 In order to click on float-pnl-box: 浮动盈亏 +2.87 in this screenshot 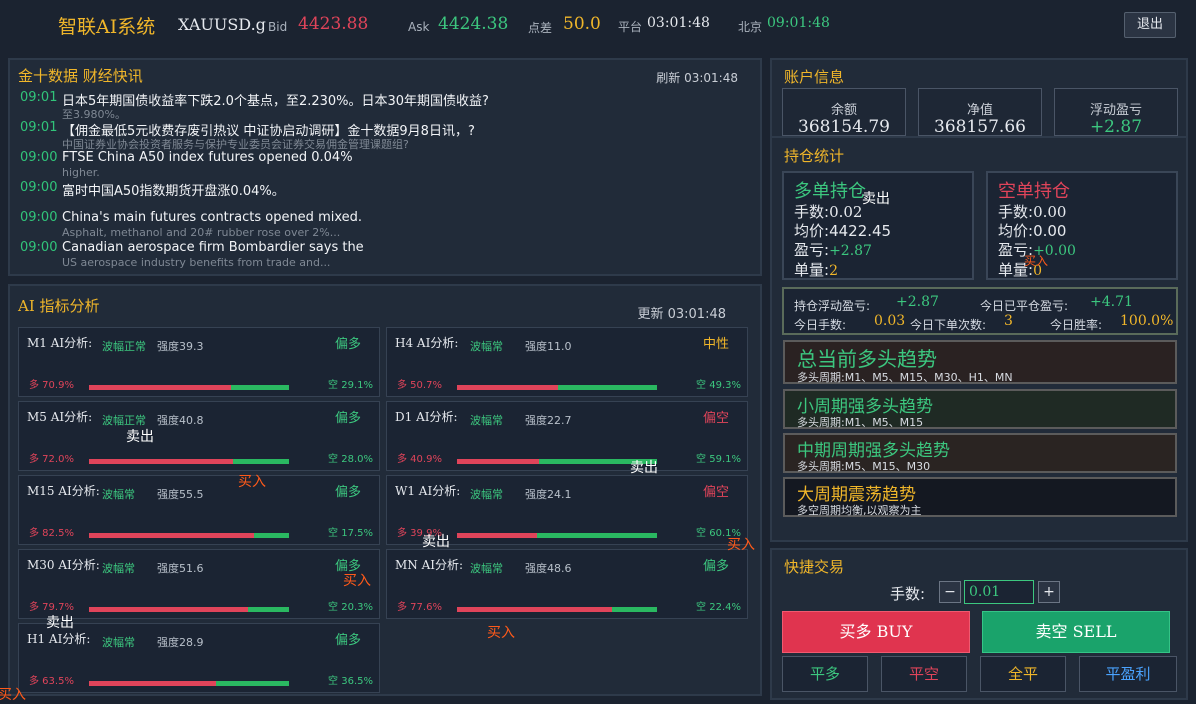, I will do `click(1116, 112)`.